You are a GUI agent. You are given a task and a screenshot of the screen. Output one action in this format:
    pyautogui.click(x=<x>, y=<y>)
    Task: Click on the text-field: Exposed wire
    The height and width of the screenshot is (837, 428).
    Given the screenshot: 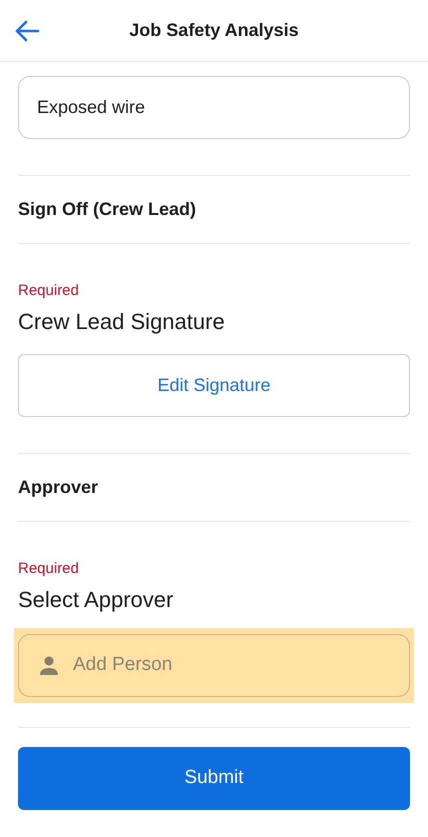 What is the action you would take?
    pyautogui.click(x=214, y=107)
    